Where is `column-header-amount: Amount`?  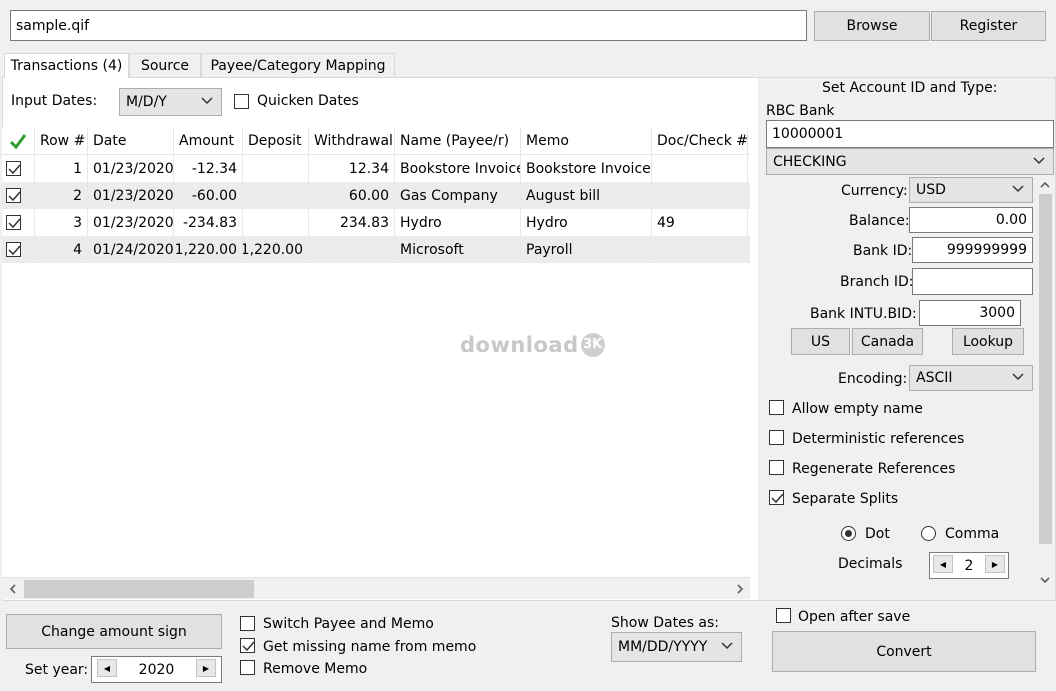 column-header-amount: Amount is located at coordinates (208, 141).